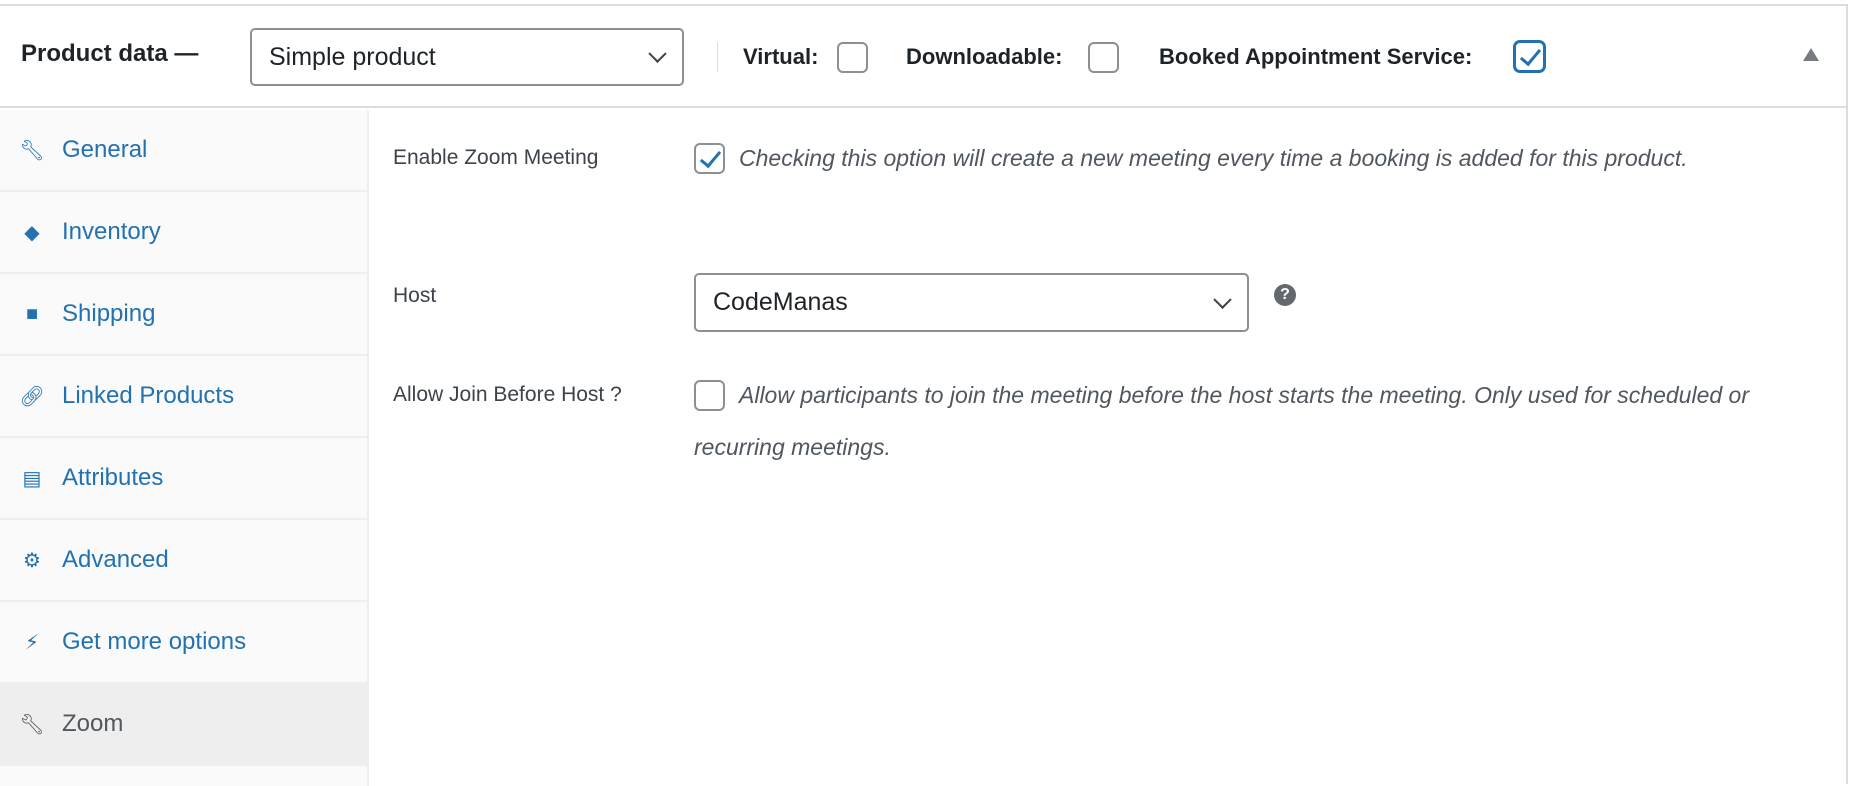 This screenshot has height=786, width=1850. What do you see at coordinates (1103, 57) in the screenshot?
I see `downloadable-checkbox` at bounding box center [1103, 57].